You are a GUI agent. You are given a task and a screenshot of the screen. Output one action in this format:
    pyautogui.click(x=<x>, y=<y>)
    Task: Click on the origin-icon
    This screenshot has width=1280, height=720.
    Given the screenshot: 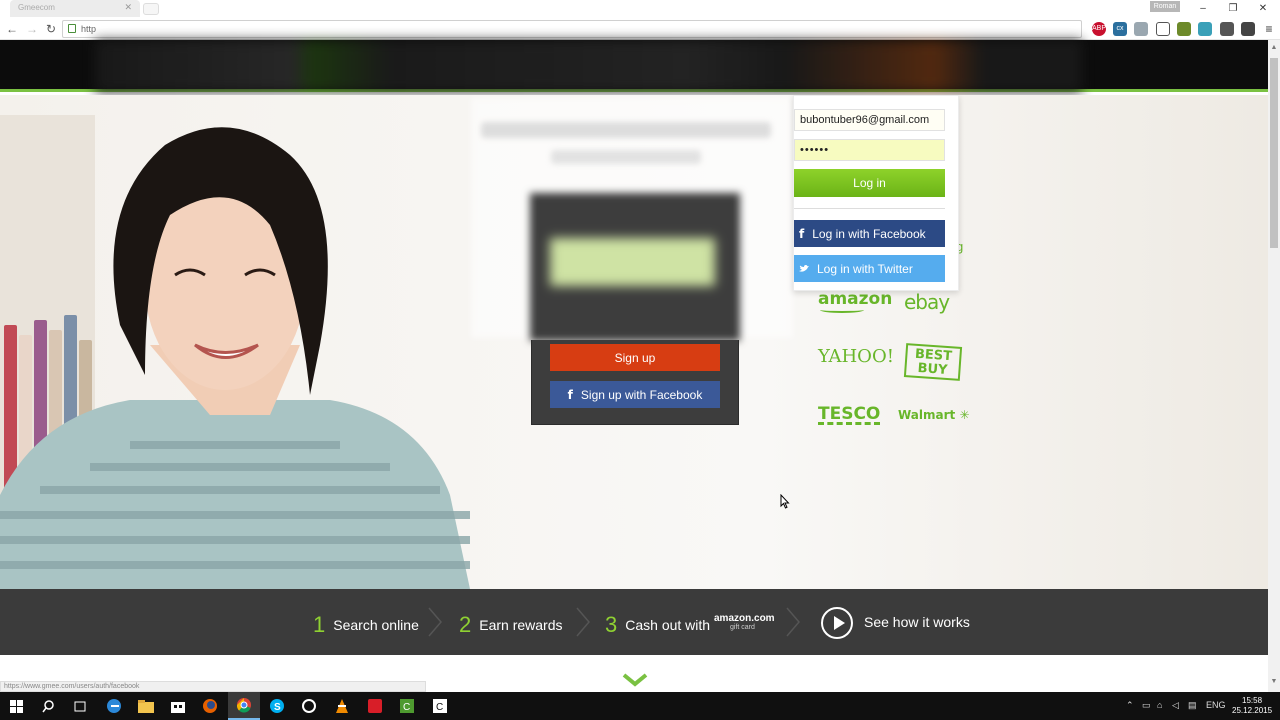 What is the action you would take?
    pyautogui.click(x=309, y=706)
    